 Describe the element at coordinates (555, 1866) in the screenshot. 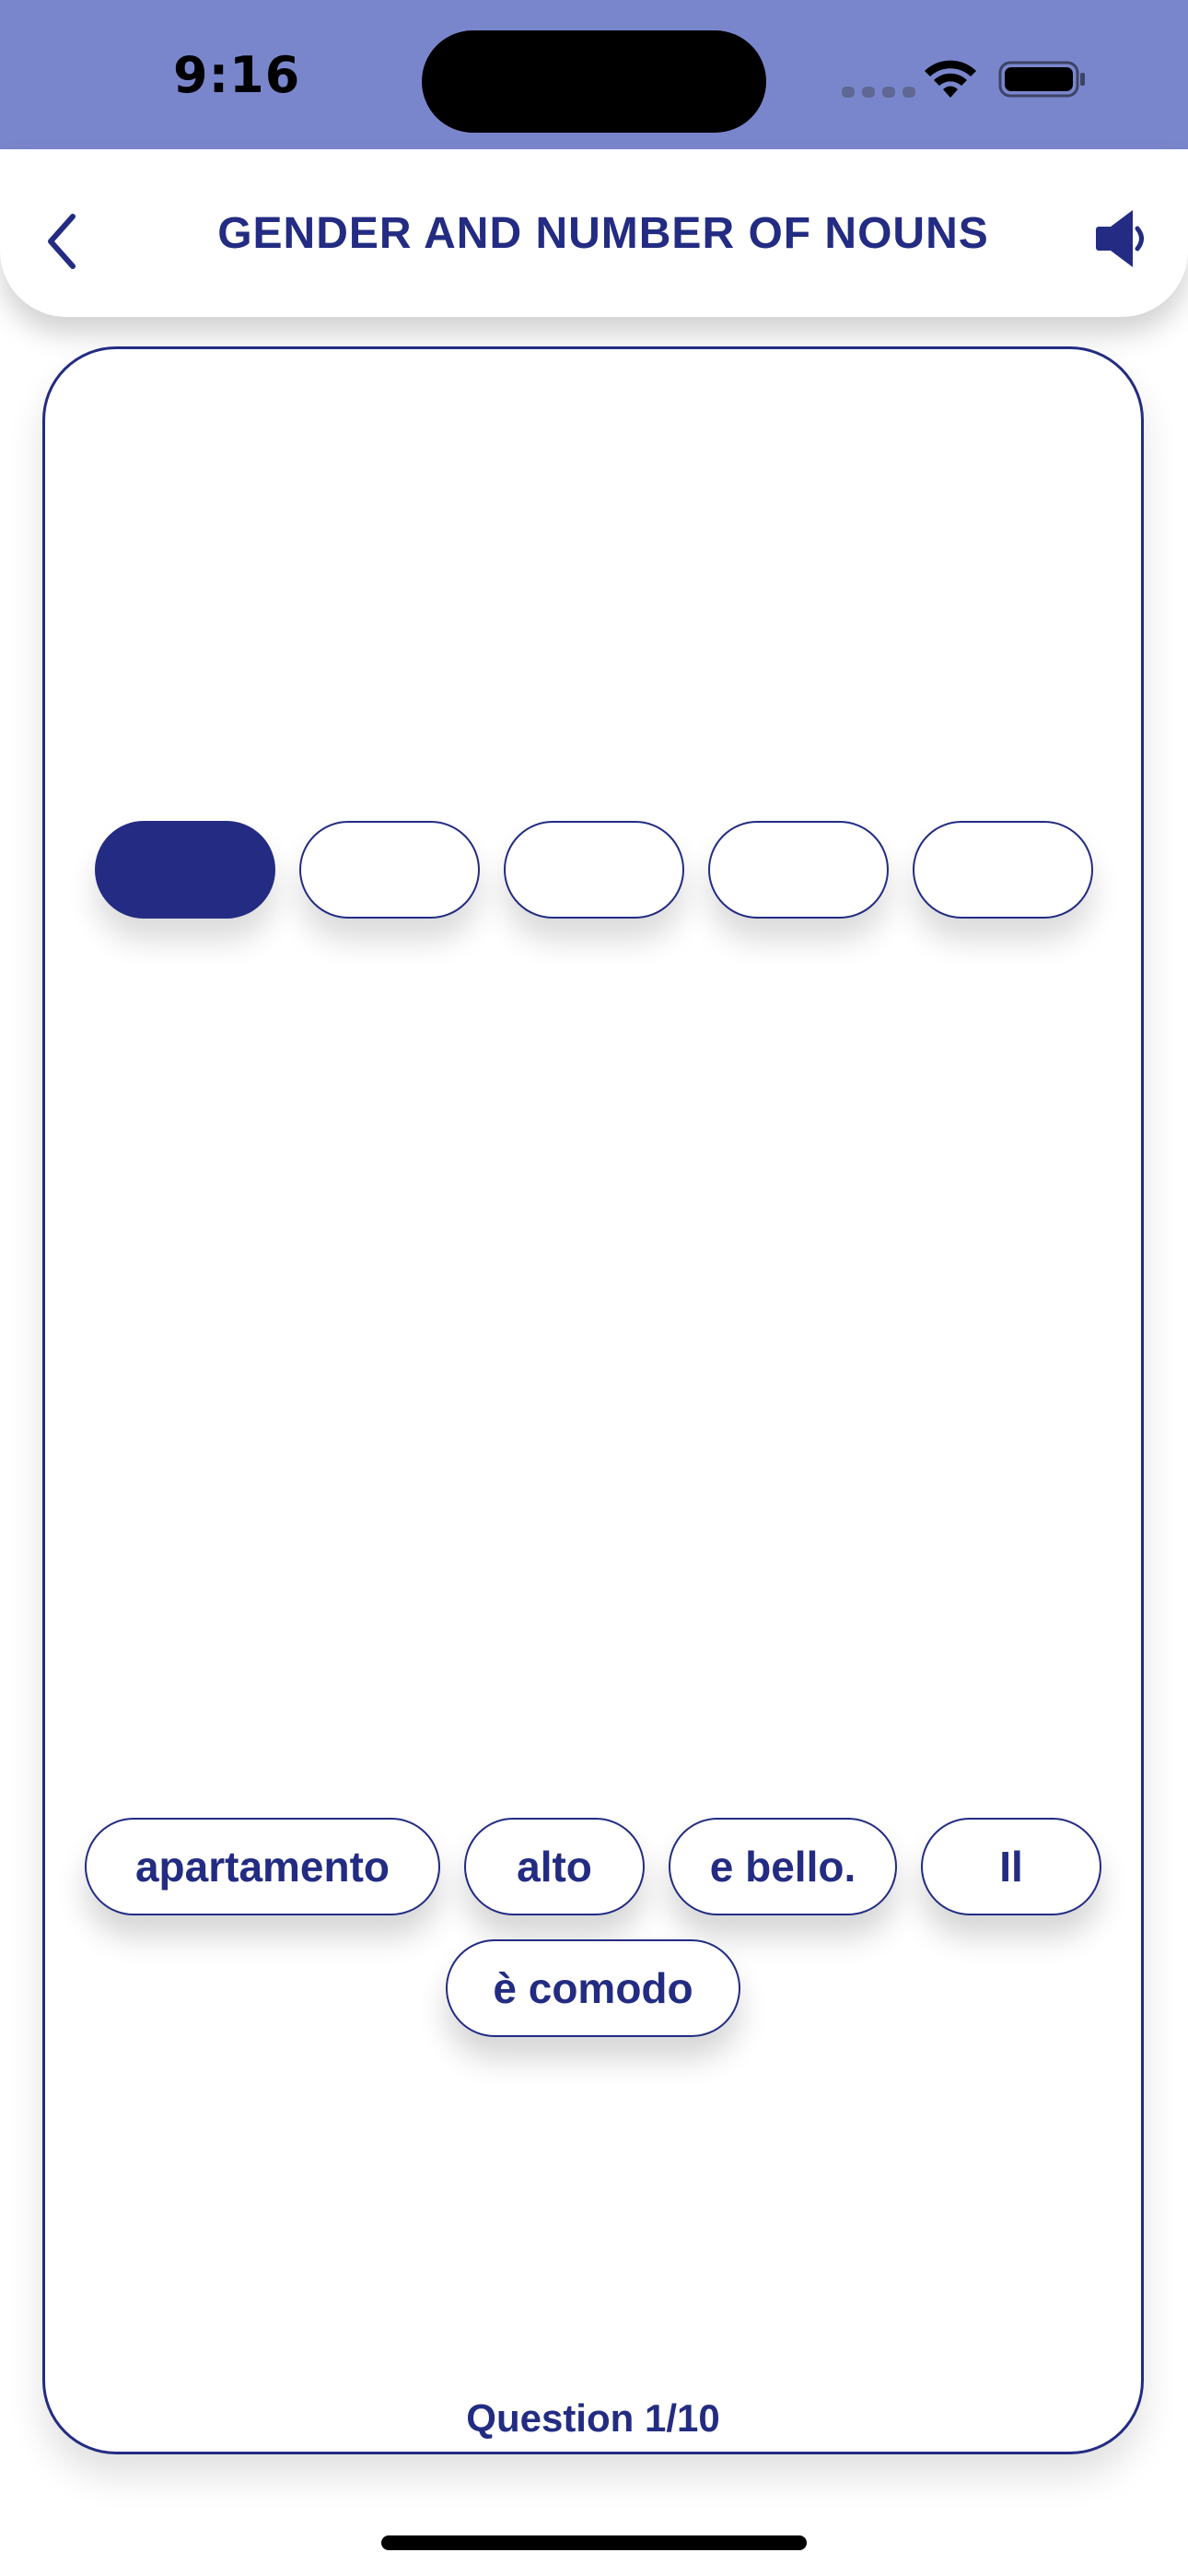

I see `word-chip: alto` at that location.